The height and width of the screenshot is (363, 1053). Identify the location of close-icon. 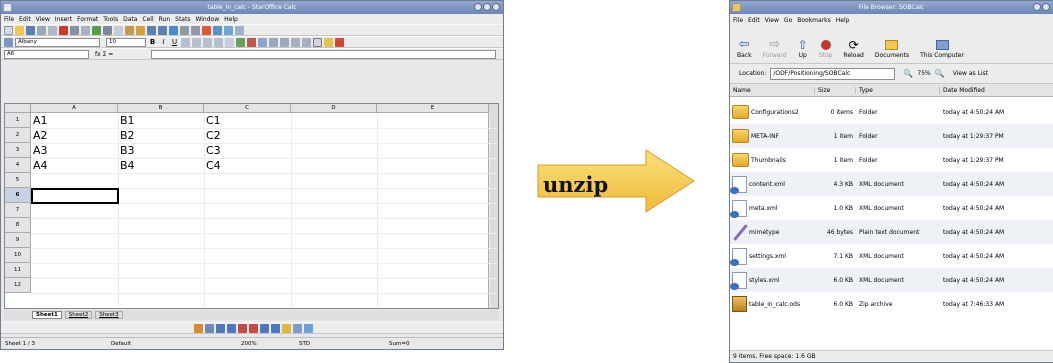
(496, 7).